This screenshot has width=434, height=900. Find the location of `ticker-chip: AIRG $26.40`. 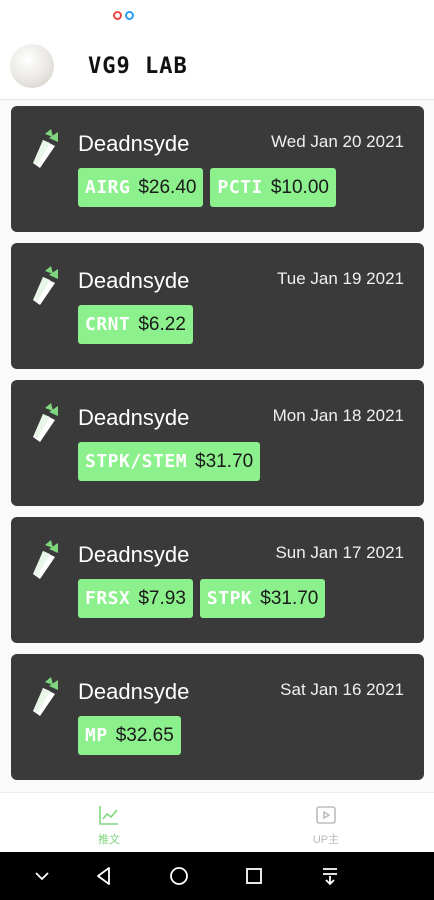

ticker-chip: AIRG $26.40 is located at coordinates (141, 187).